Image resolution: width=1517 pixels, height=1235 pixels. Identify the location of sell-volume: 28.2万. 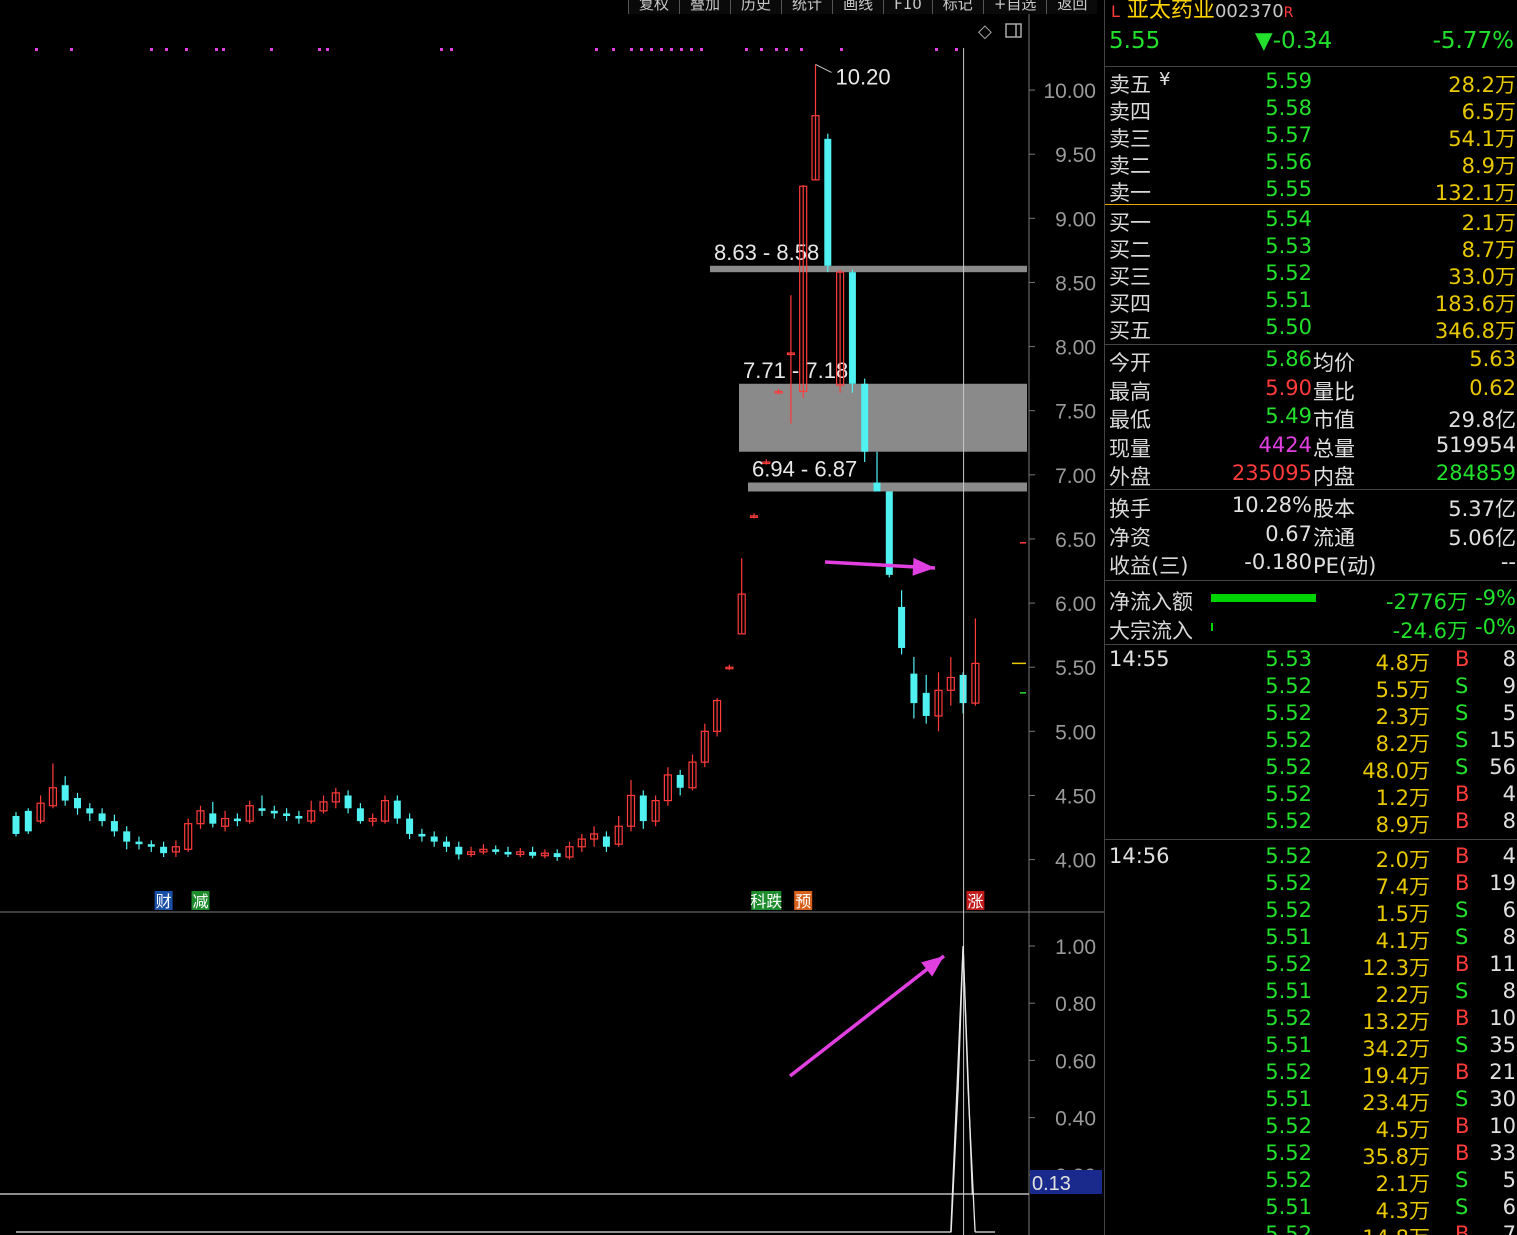
(1482, 85).